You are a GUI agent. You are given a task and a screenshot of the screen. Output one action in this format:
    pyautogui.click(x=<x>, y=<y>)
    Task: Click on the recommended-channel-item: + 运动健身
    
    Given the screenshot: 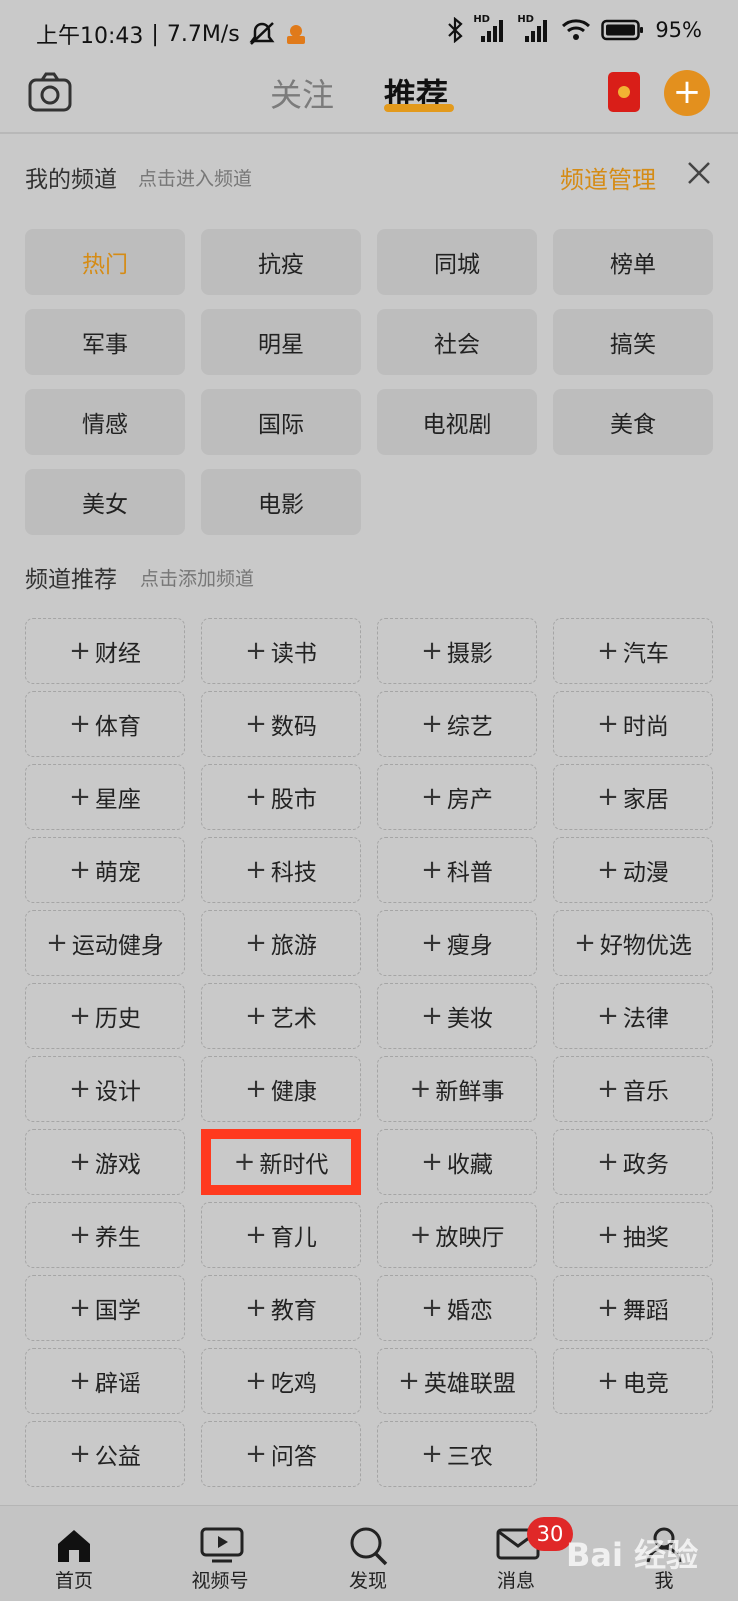 What is the action you would take?
    pyautogui.click(x=105, y=943)
    